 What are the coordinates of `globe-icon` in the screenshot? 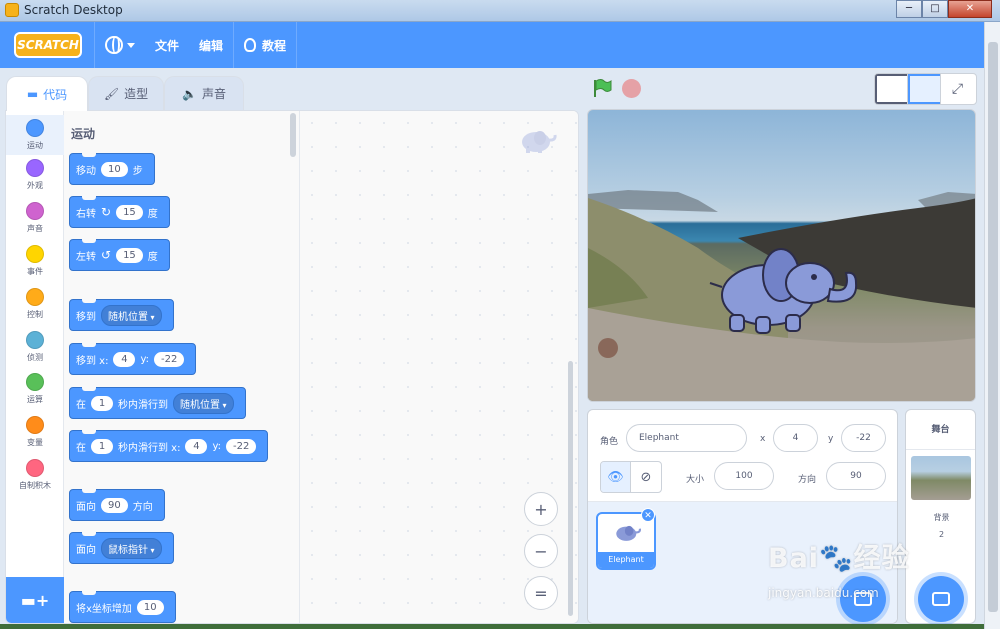 It's located at (114, 45).